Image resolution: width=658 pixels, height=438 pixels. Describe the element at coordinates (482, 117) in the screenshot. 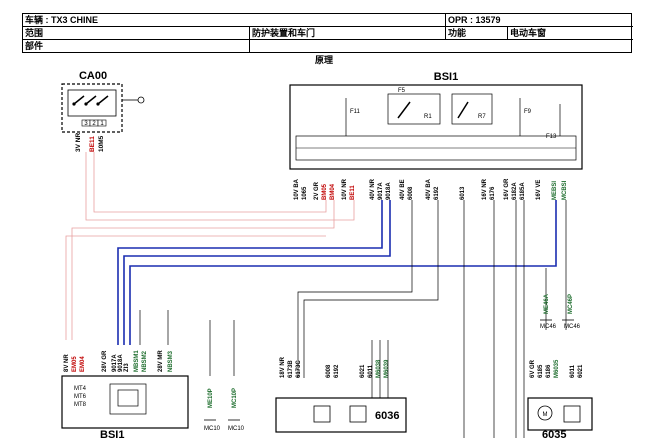

I see `relay-r7-label: R7` at that location.